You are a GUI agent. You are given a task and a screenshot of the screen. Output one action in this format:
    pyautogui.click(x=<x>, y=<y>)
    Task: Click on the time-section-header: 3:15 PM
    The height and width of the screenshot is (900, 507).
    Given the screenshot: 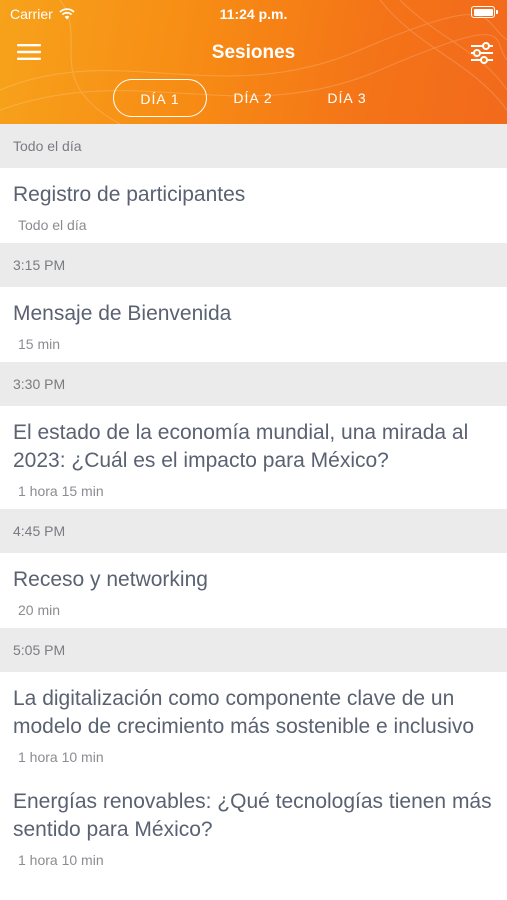 What is the action you would take?
    pyautogui.click(x=253, y=265)
    